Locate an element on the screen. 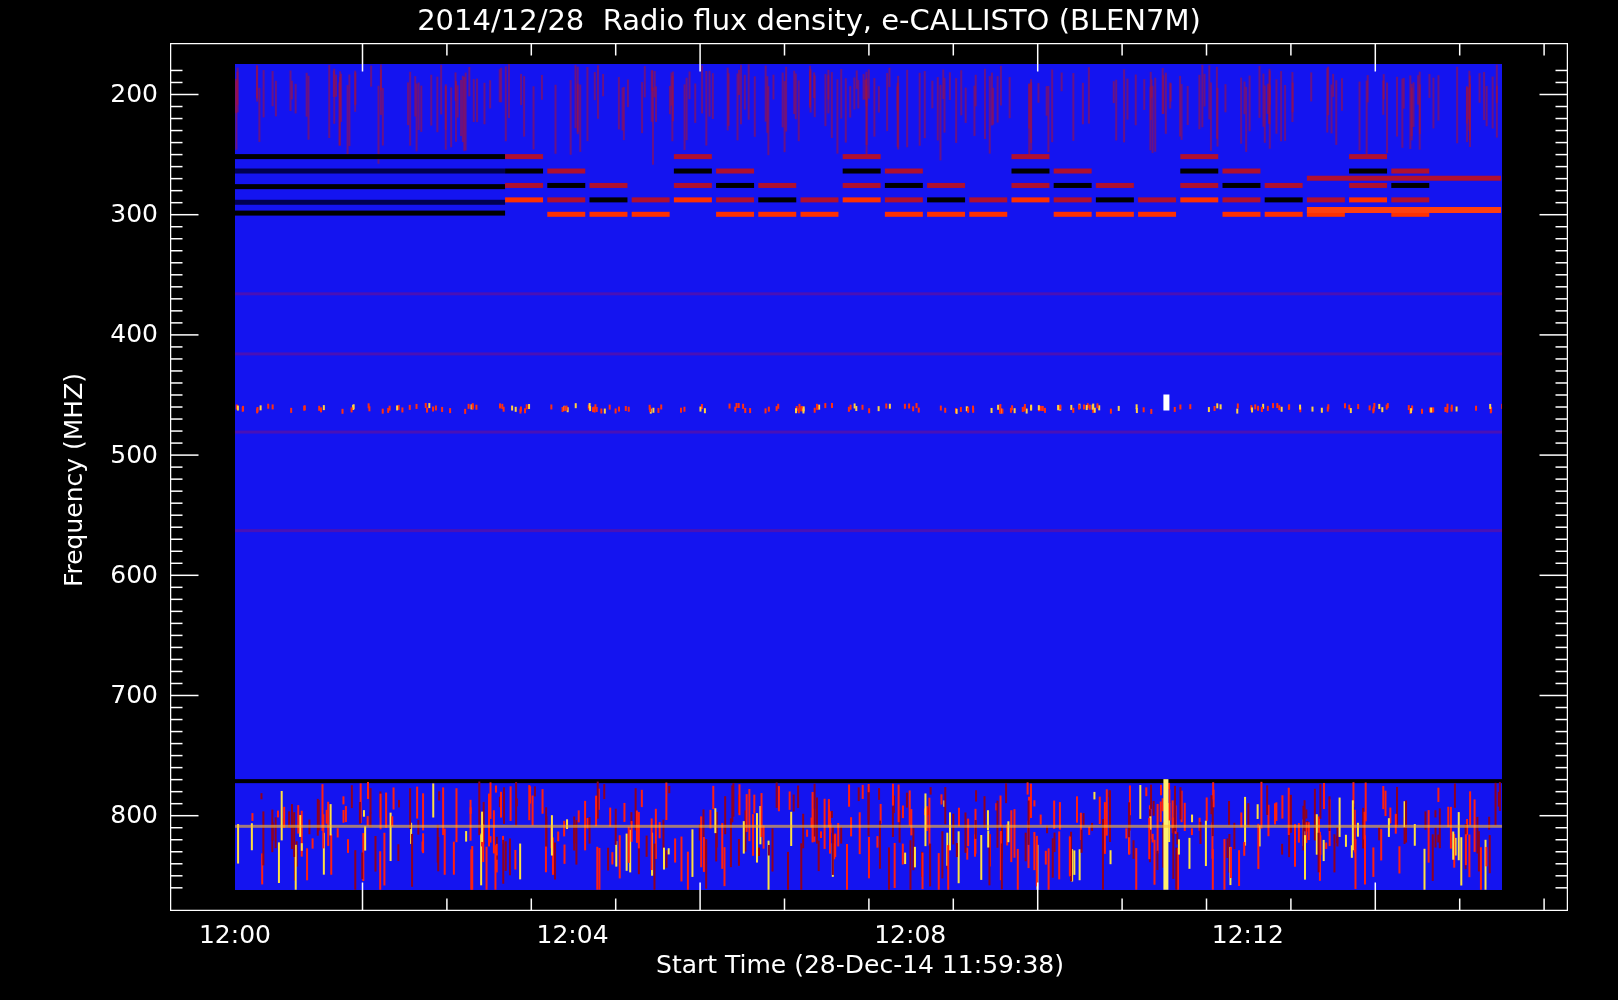 Image resolution: width=1618 pixels, height=1000 pixels. y-tick-label: 800 is located at coordinates (133, 815).